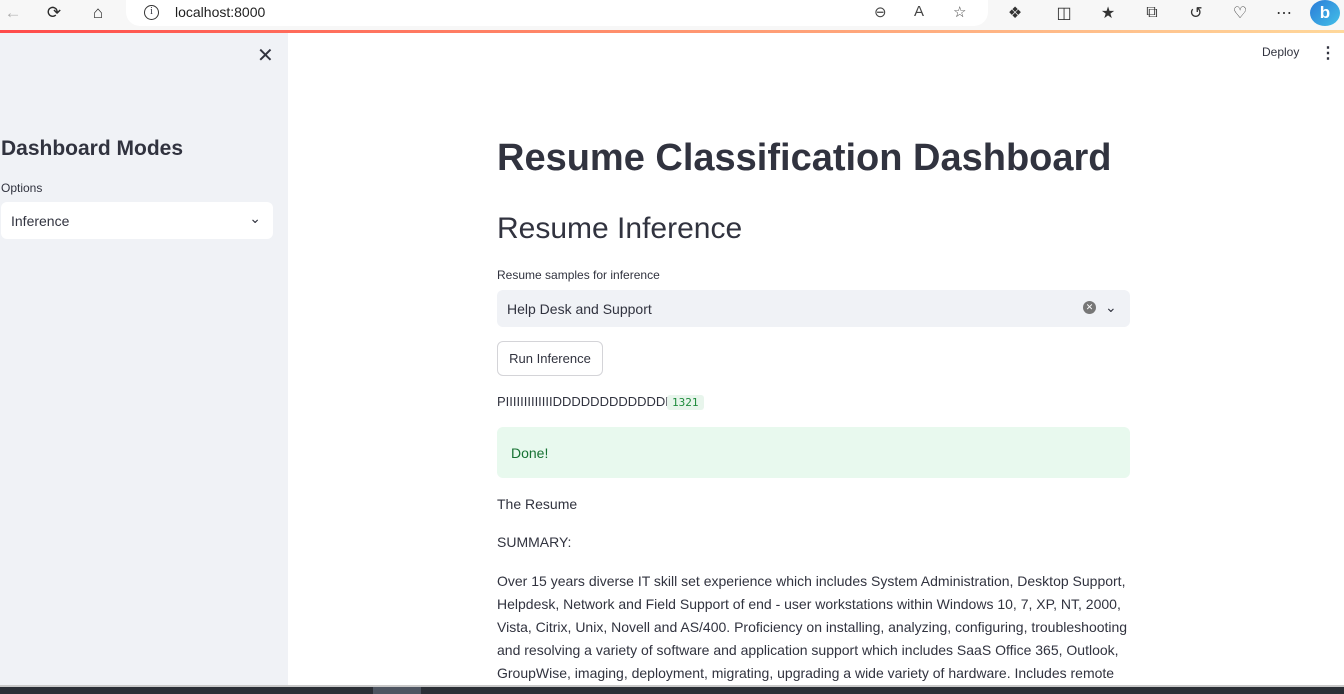 This screenshot has height=694, width=1344. I want to click on read-aloud-icon: A, so click(919, 11).